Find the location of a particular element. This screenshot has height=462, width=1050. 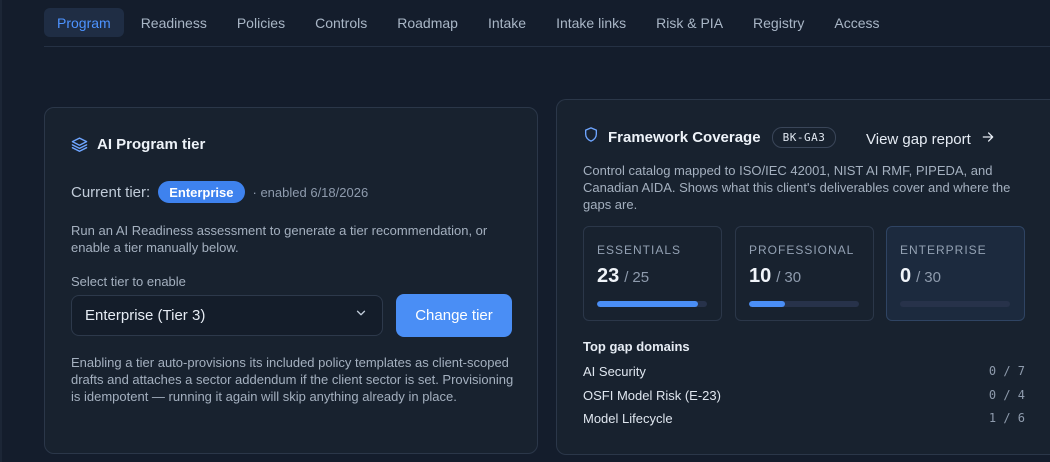

tab-program: Program is located at coordinates (84, 22).